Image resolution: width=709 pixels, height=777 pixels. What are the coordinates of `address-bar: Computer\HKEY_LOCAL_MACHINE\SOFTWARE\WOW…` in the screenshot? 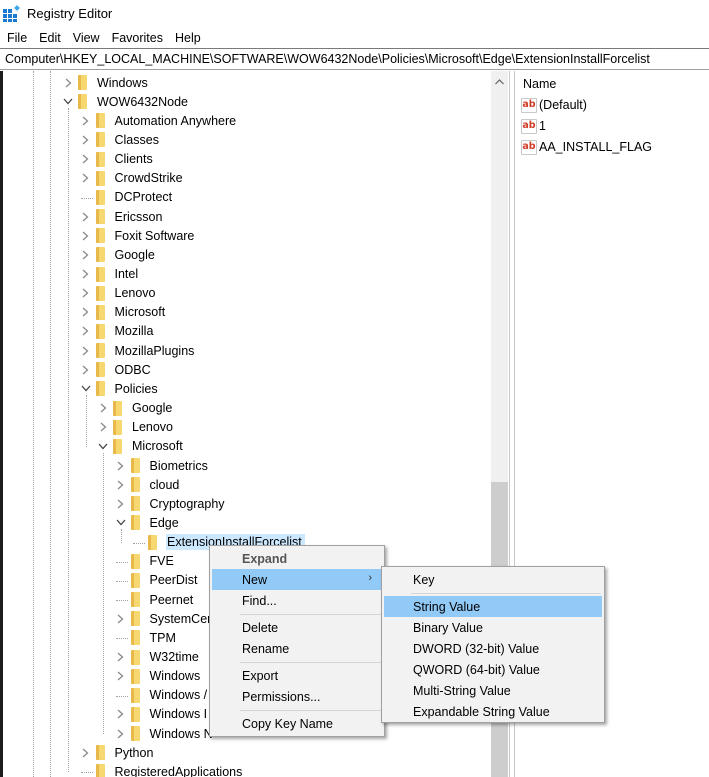 It's located at (354, 59).